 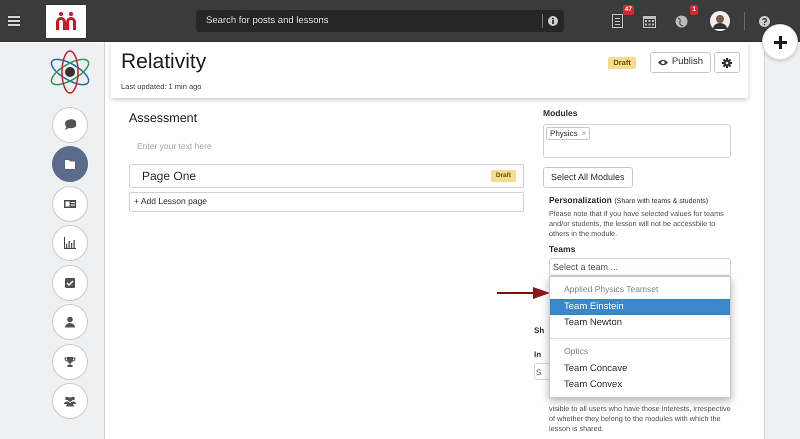 I want to click on lesson-title: Relativity, so click(x=163, y=62).